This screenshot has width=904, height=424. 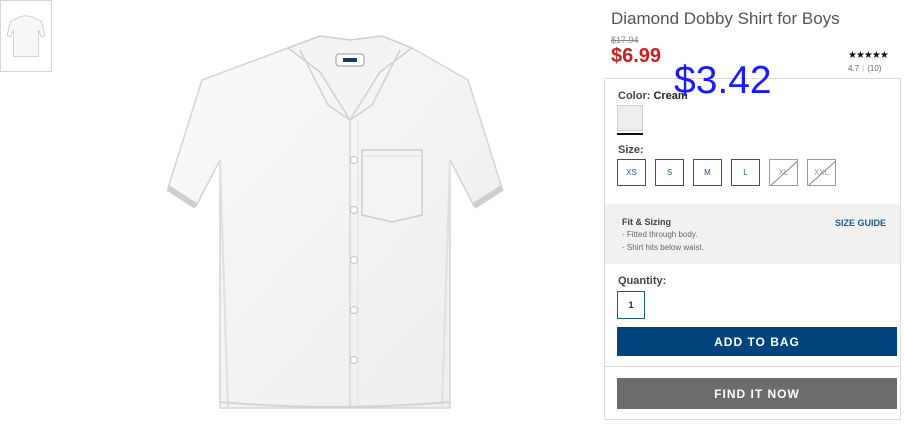 What do you see at coordinates (723, 80) in the screenshot?
I see `overlay-price-text: $3.42` at bounding box center [723, 80].